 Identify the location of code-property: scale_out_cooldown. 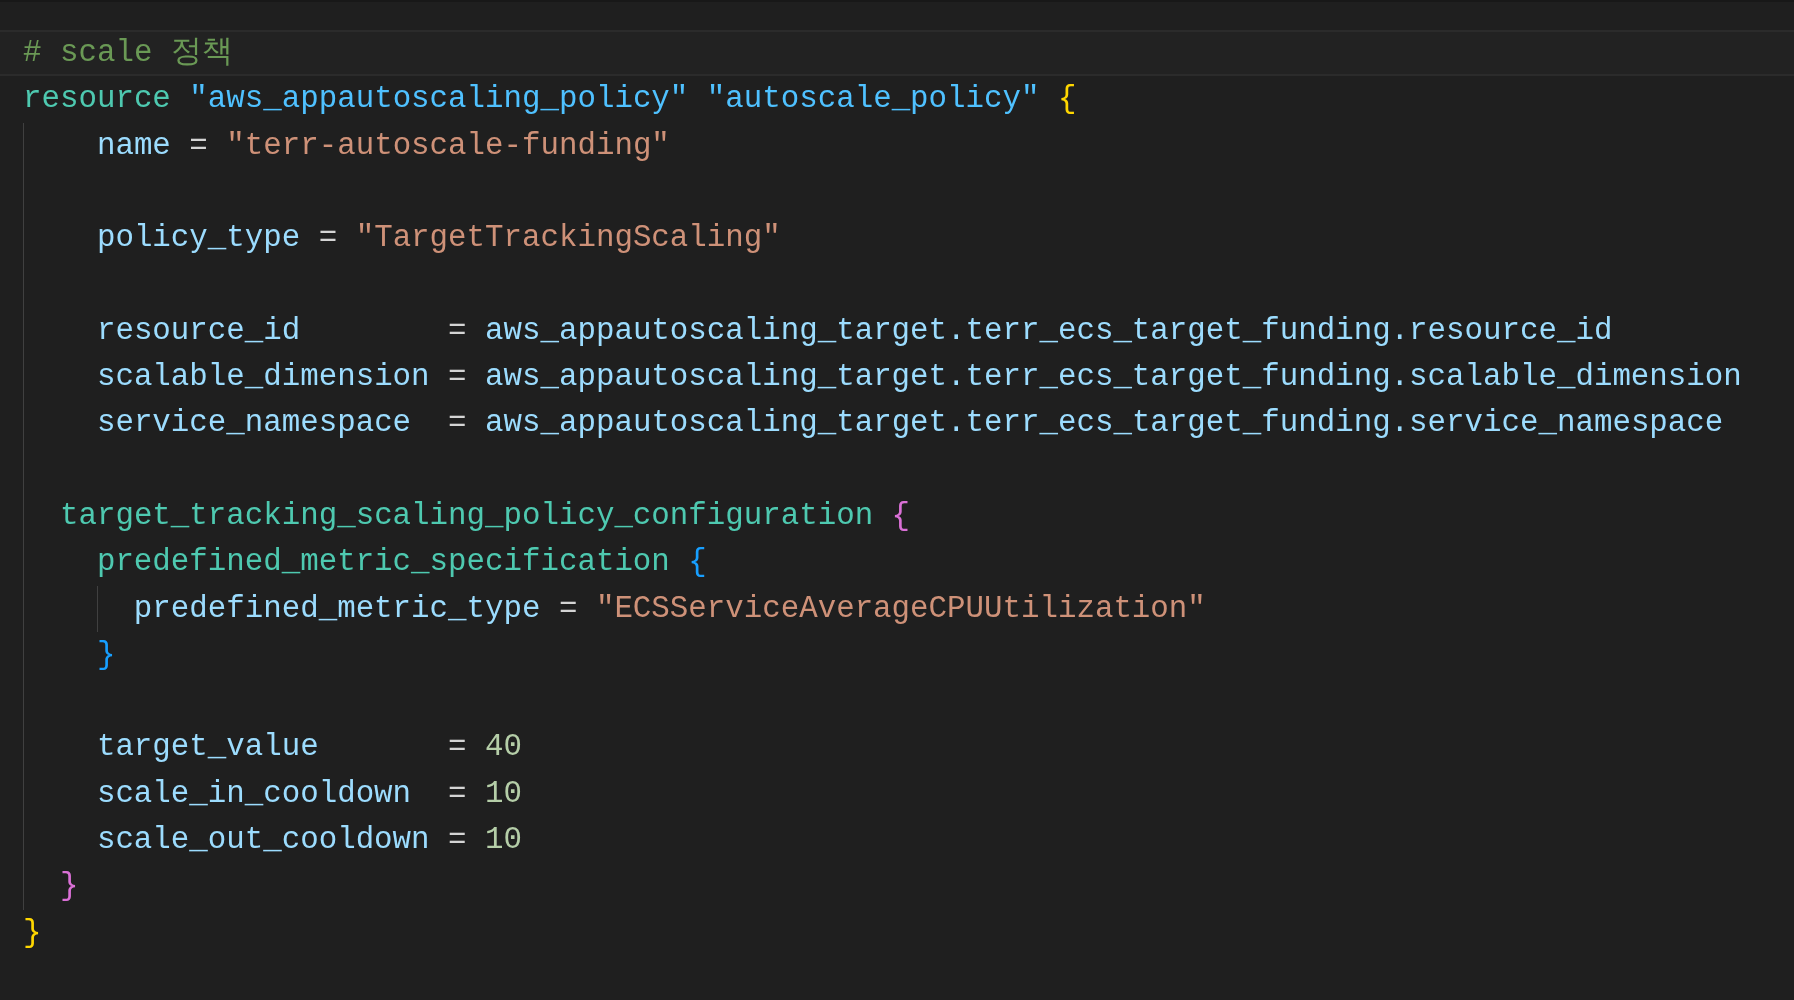
(263, 840).